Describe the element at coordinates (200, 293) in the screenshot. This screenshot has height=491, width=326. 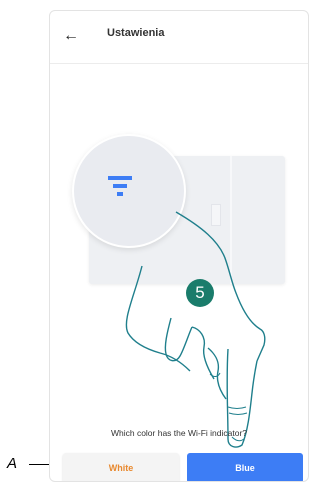
I see `step-badge: 5` at that location.